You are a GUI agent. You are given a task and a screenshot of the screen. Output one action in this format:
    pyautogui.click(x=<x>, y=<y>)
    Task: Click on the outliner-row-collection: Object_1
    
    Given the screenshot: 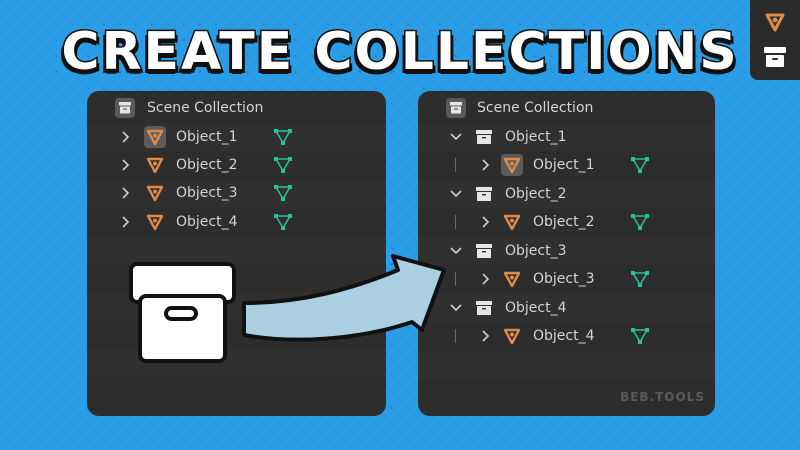 What is the action you would take?
    pyautogui.click(x=566, y=137)
    